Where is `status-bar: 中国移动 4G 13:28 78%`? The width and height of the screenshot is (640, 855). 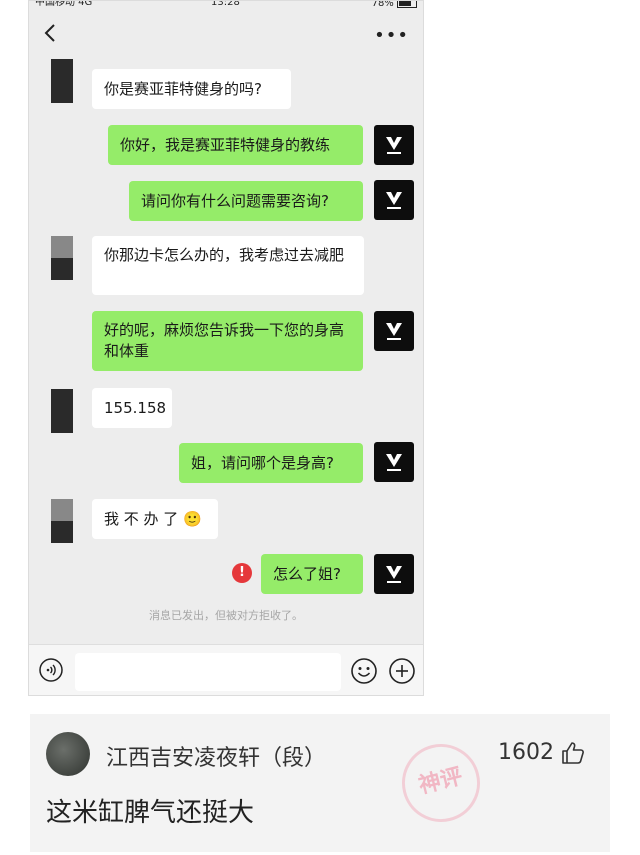
status-bar: 中国移动 4G 13:28 78% is located at coordinates (226, 6).